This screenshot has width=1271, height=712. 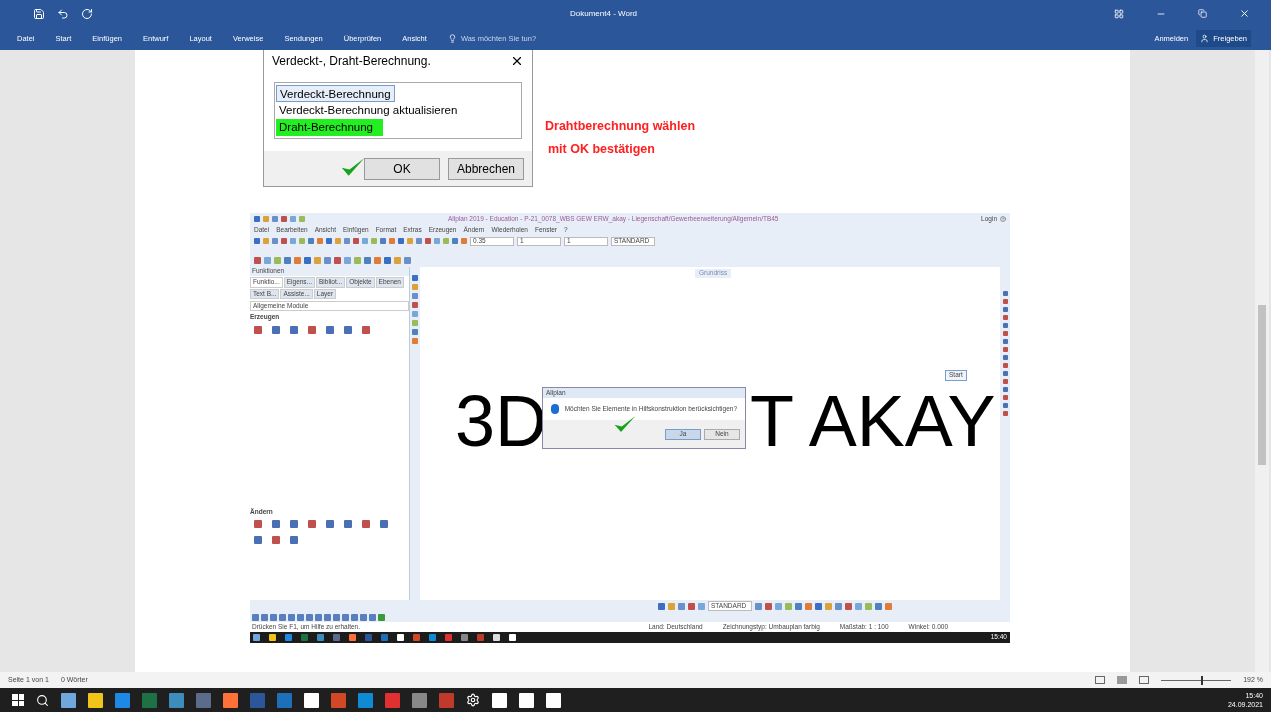 I want to click on read-mode-icon, so click(x=1100, y=680).